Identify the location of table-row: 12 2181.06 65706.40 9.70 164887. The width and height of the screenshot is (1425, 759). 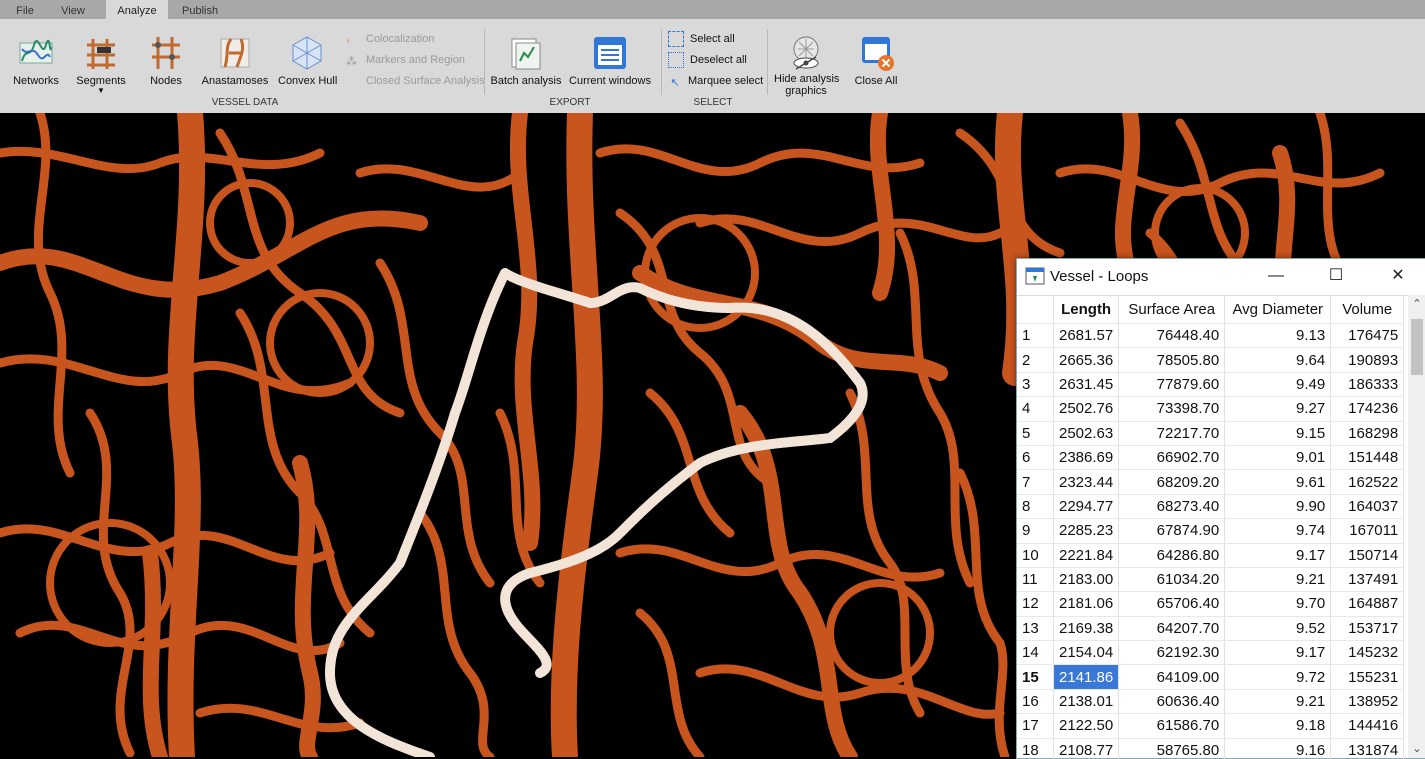
(1211, 604).